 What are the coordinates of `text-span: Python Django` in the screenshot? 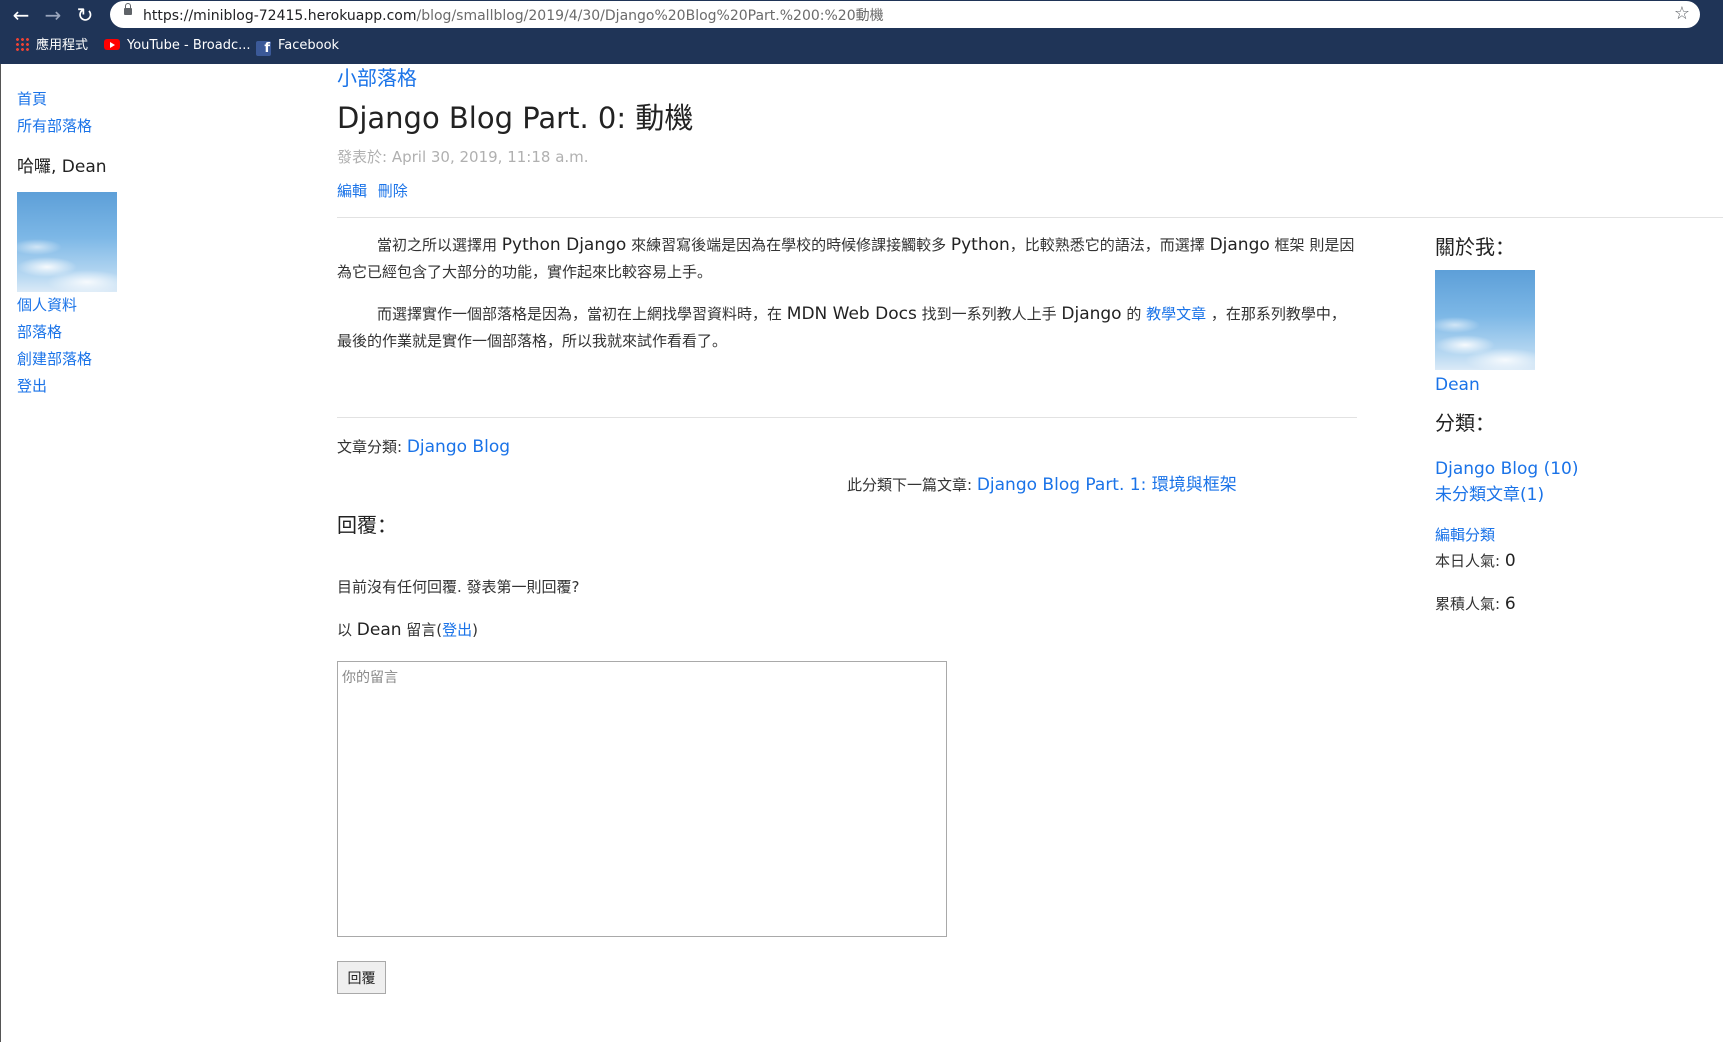 It's located at (564, 245).